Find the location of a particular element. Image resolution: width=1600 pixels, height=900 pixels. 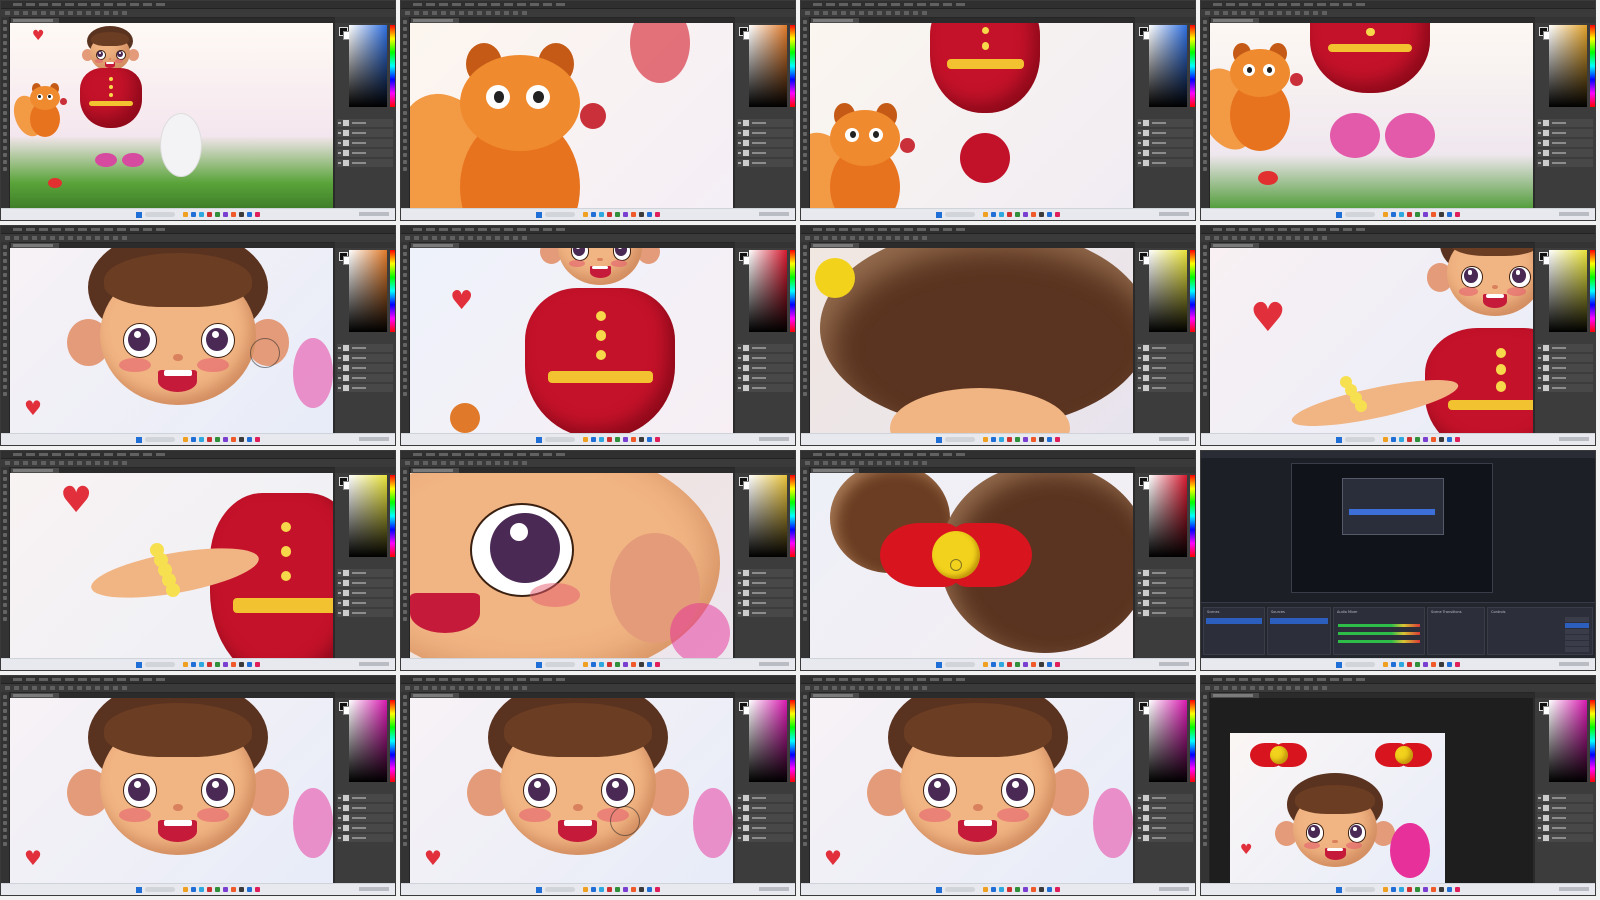

obs-selected-item is located at coordinates (1299, 621).